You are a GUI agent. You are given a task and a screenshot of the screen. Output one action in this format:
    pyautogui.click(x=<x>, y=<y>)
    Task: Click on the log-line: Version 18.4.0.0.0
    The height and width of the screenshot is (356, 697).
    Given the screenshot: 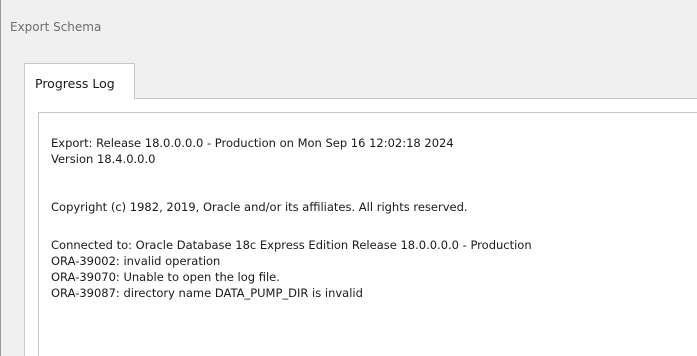 What is the action you would take?
    pyautogui.click(x=103, y=159)
    